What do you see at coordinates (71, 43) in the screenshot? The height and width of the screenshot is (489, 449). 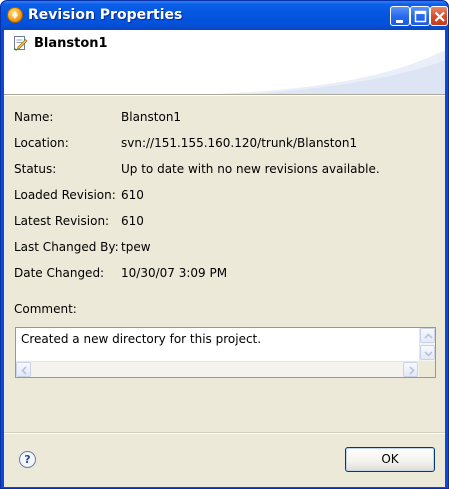 I see `item-name: Blanston1` at bounding box center [71, 43].